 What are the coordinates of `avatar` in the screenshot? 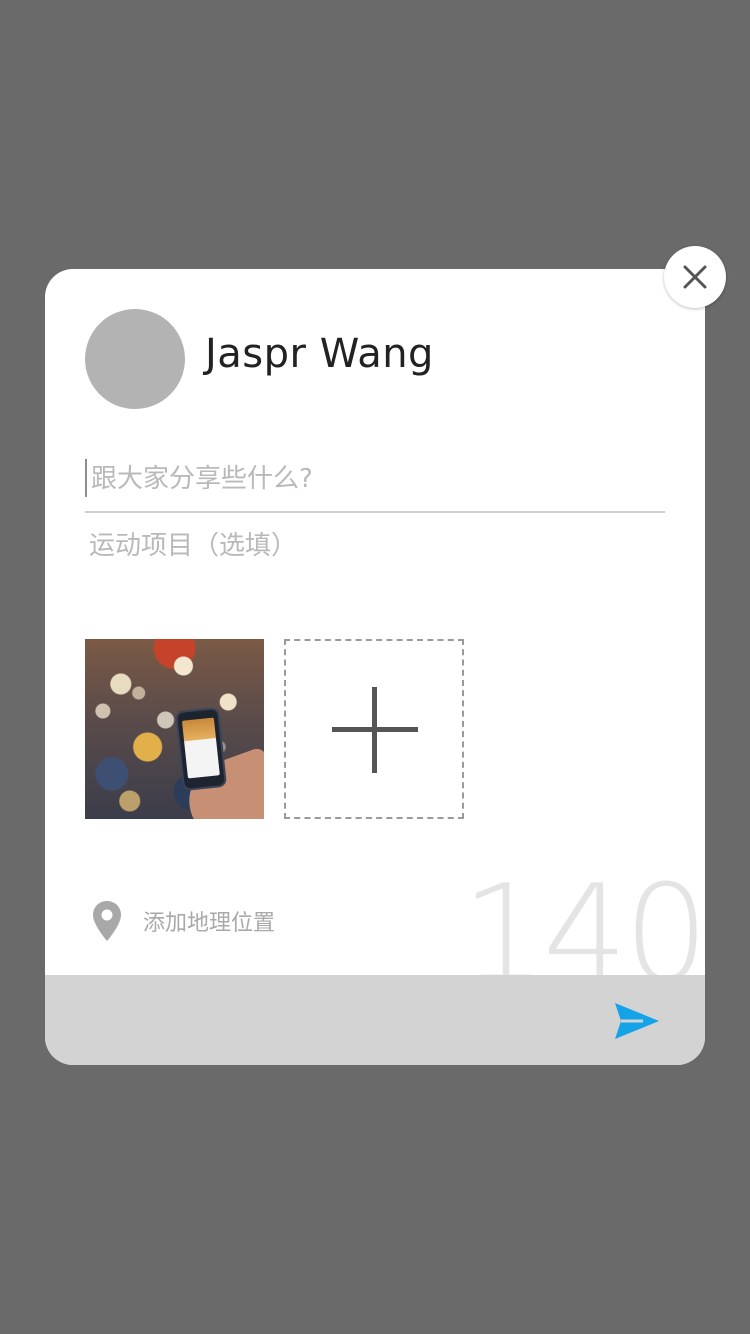 It's located at (135, 359).